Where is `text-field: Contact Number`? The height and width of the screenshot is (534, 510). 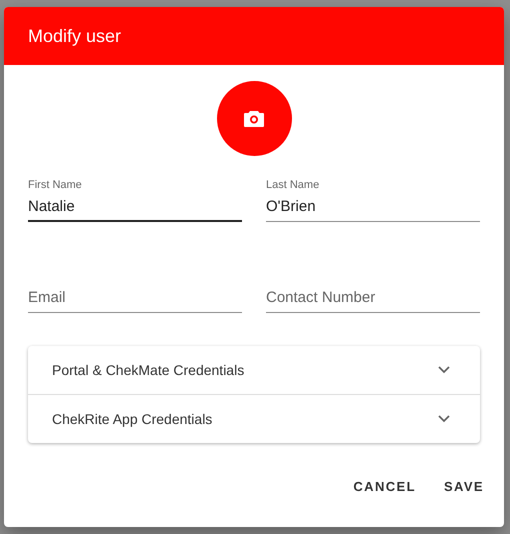 text-field: Contact Number is located at coordinates (373, 300).